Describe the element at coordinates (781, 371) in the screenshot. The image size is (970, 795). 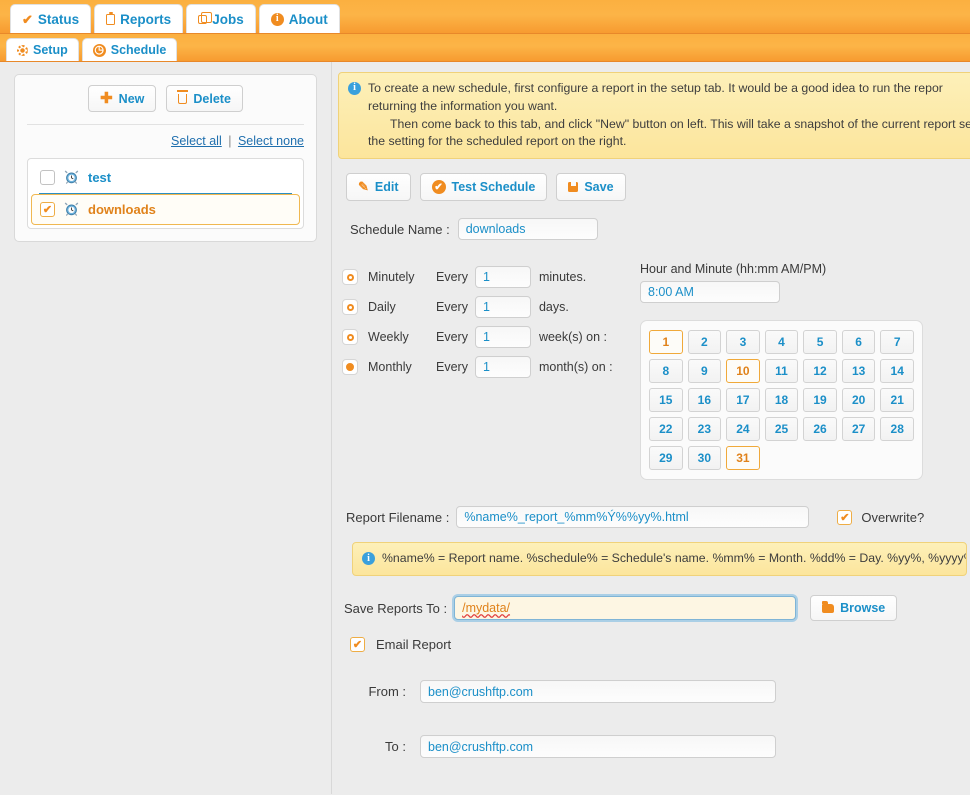
I see `day-cell-11: 11` at that location.